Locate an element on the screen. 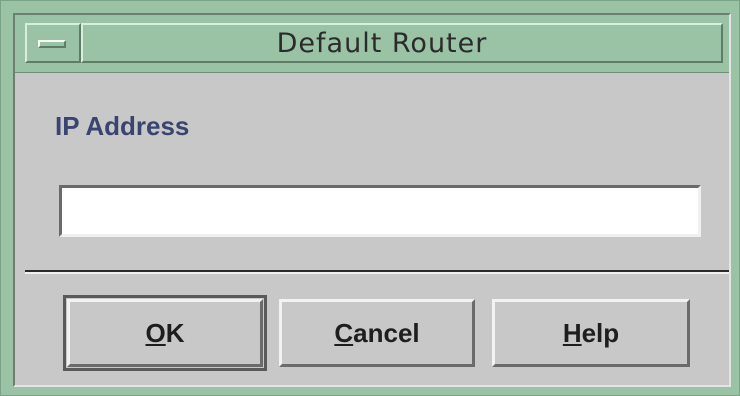 Image resolution: width=740 pixels, height=396 pixels. ok-mnemonic: O is located at coordinates (155, 332).